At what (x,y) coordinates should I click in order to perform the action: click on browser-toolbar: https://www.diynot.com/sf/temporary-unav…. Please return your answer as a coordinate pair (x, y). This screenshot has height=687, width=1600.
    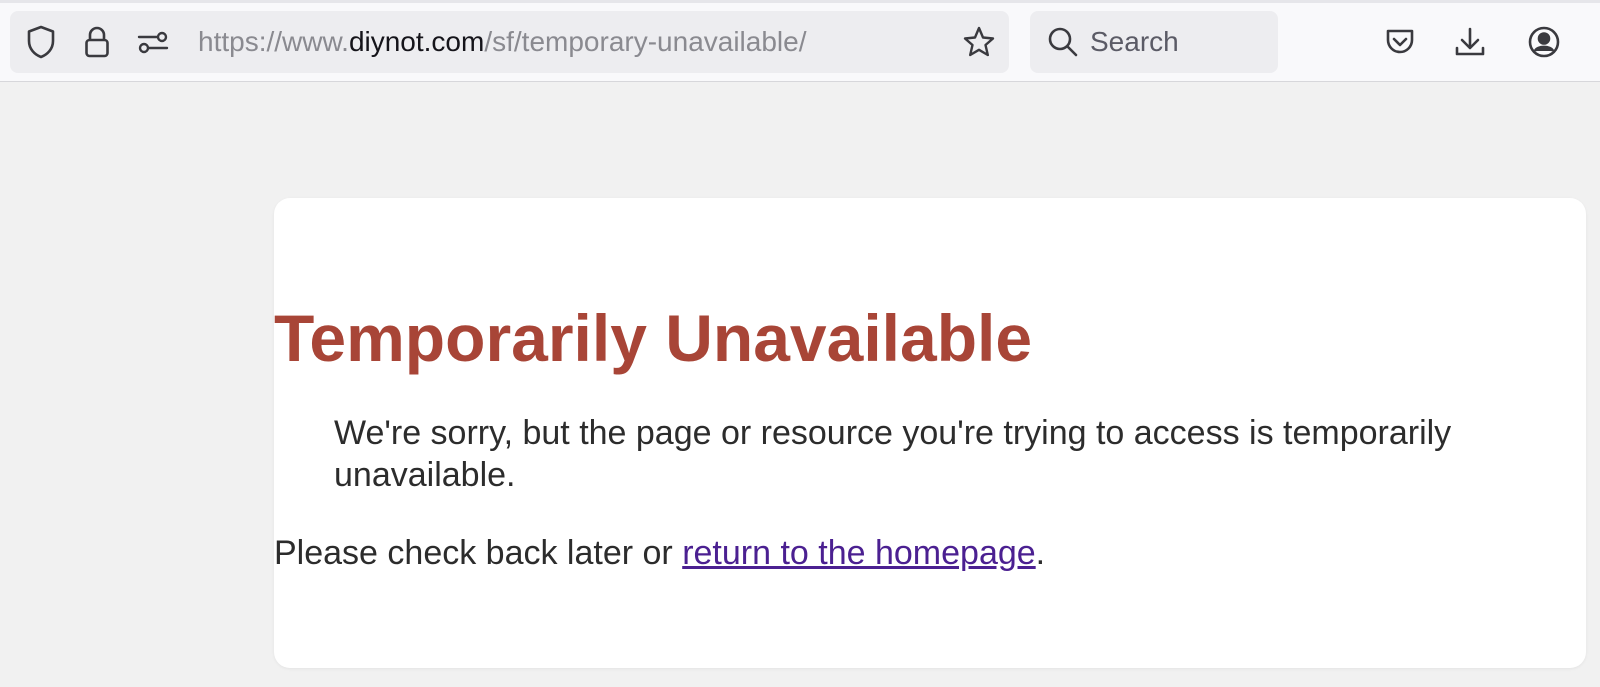
    Looking at the image, I should click on (800, 41).